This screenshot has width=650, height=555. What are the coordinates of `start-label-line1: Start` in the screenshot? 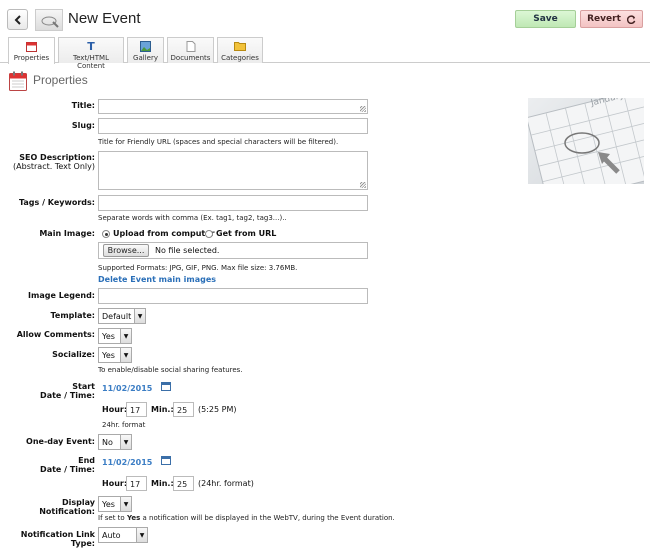 It's located at (83, 386).